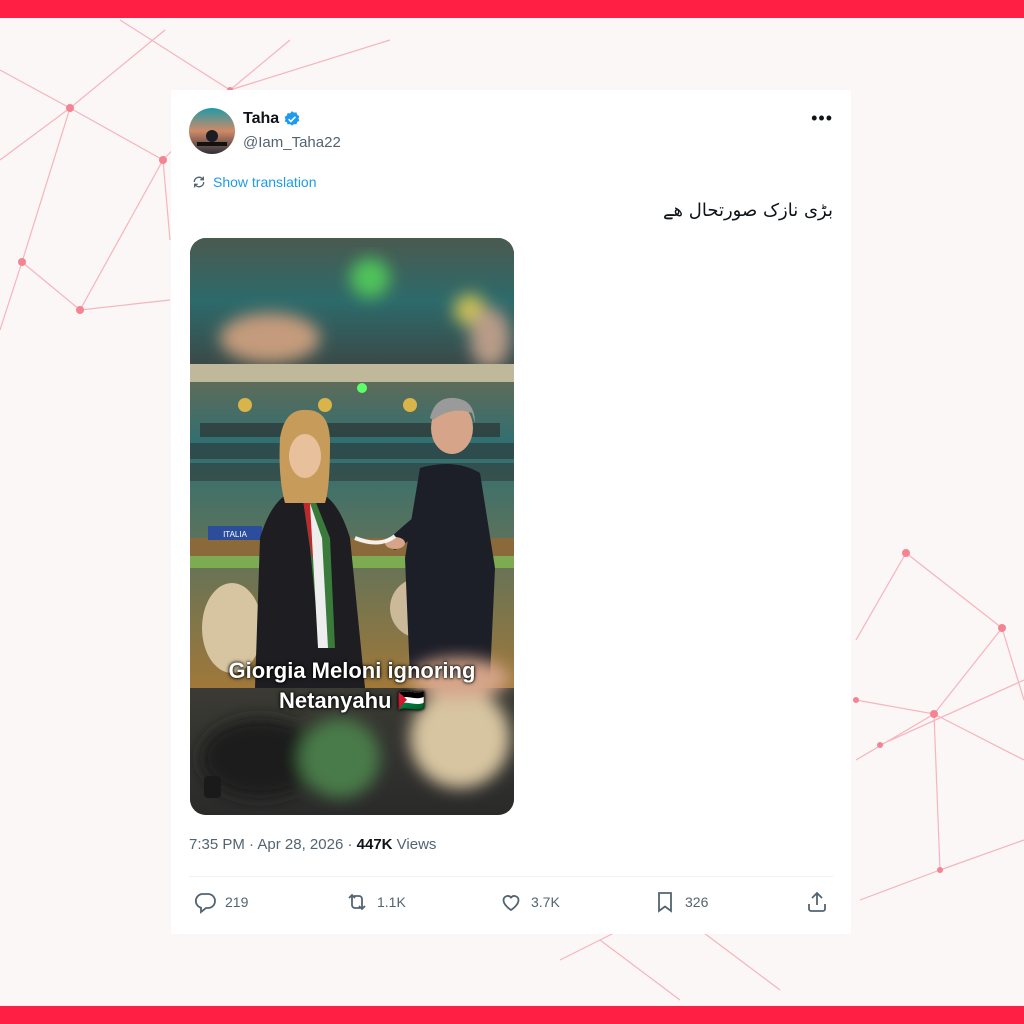 Image resolution: width=1024 pixels, height=1024 pixels. Describe the element at coordinates (220, 902) in the screenshot. I see `reply-button: 219` at that location.